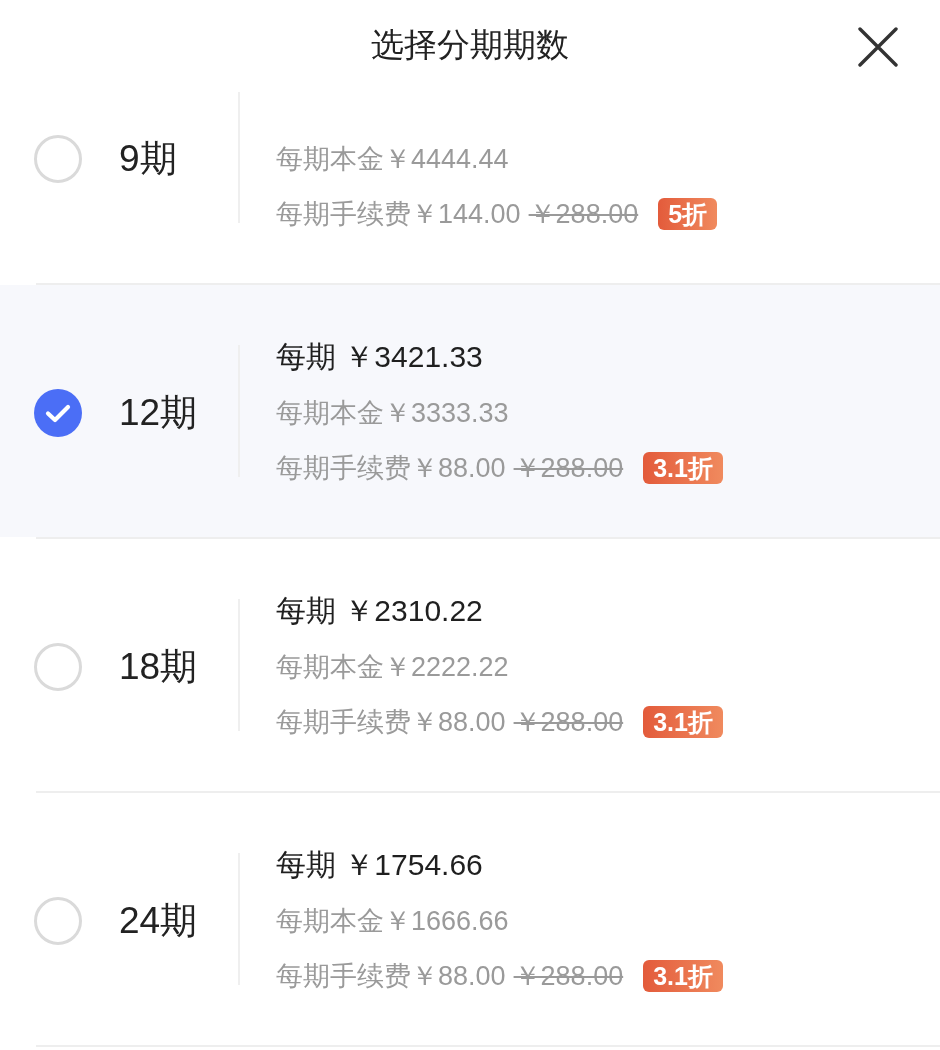  Describe the element at coordinates (878, 47) in the screenshot. I see `close-icon` at that location.